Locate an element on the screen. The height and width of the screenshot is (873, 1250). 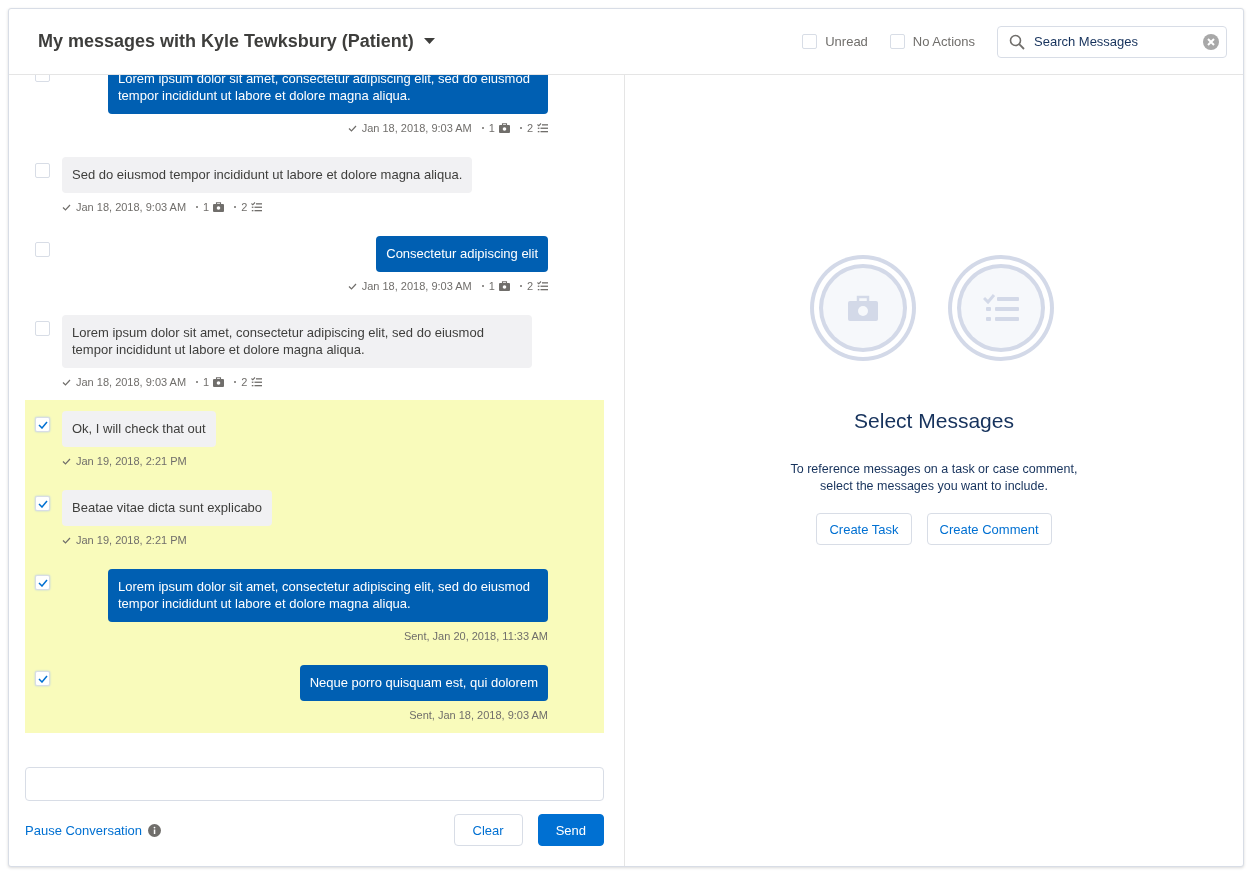
filter-label: Unread is located at coordinates (846, 41).